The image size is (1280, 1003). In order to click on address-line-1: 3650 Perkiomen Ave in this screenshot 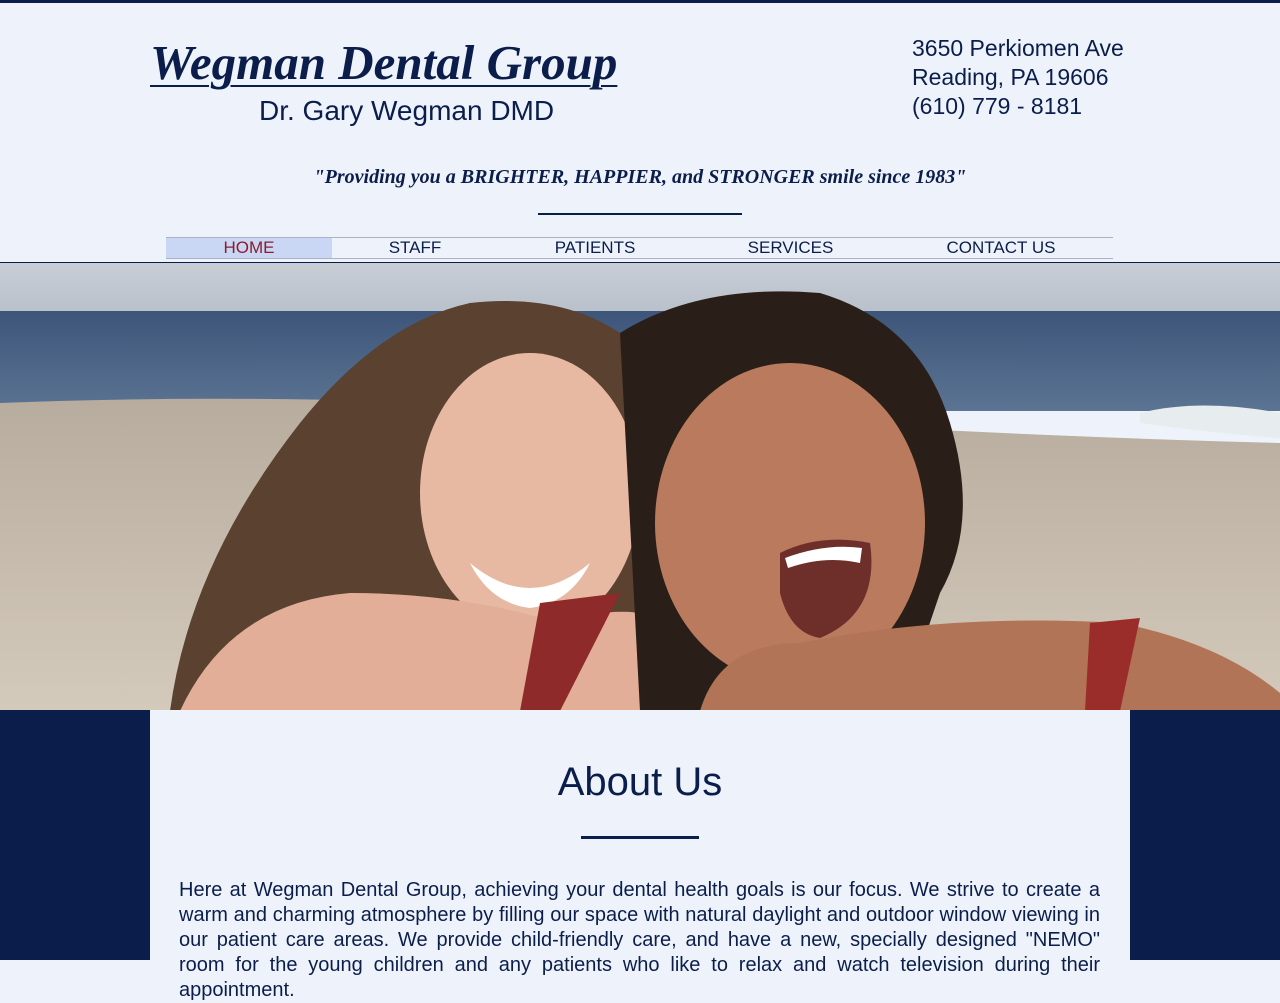, I will do `click(1018, 48)`.